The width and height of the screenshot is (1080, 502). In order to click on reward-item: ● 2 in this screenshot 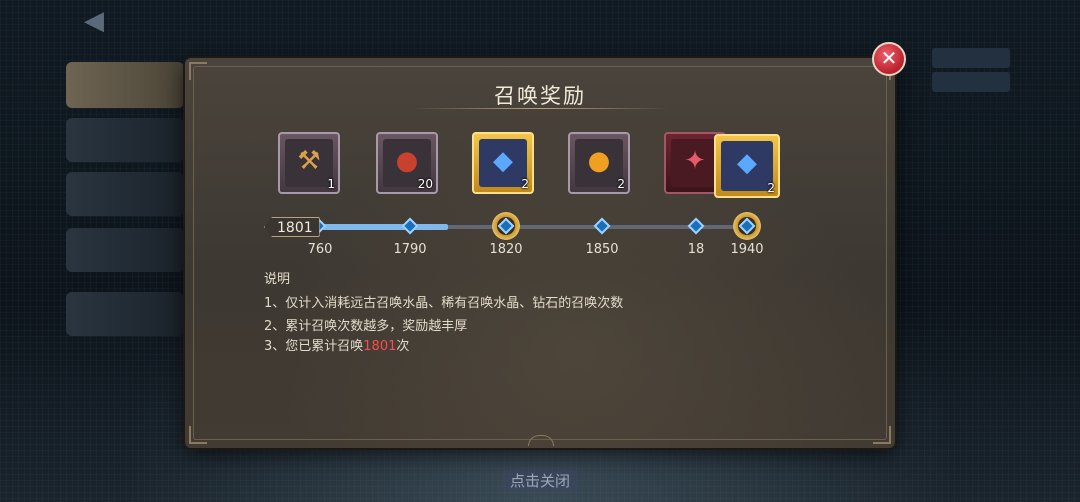, I will do `click(599, 163)`.